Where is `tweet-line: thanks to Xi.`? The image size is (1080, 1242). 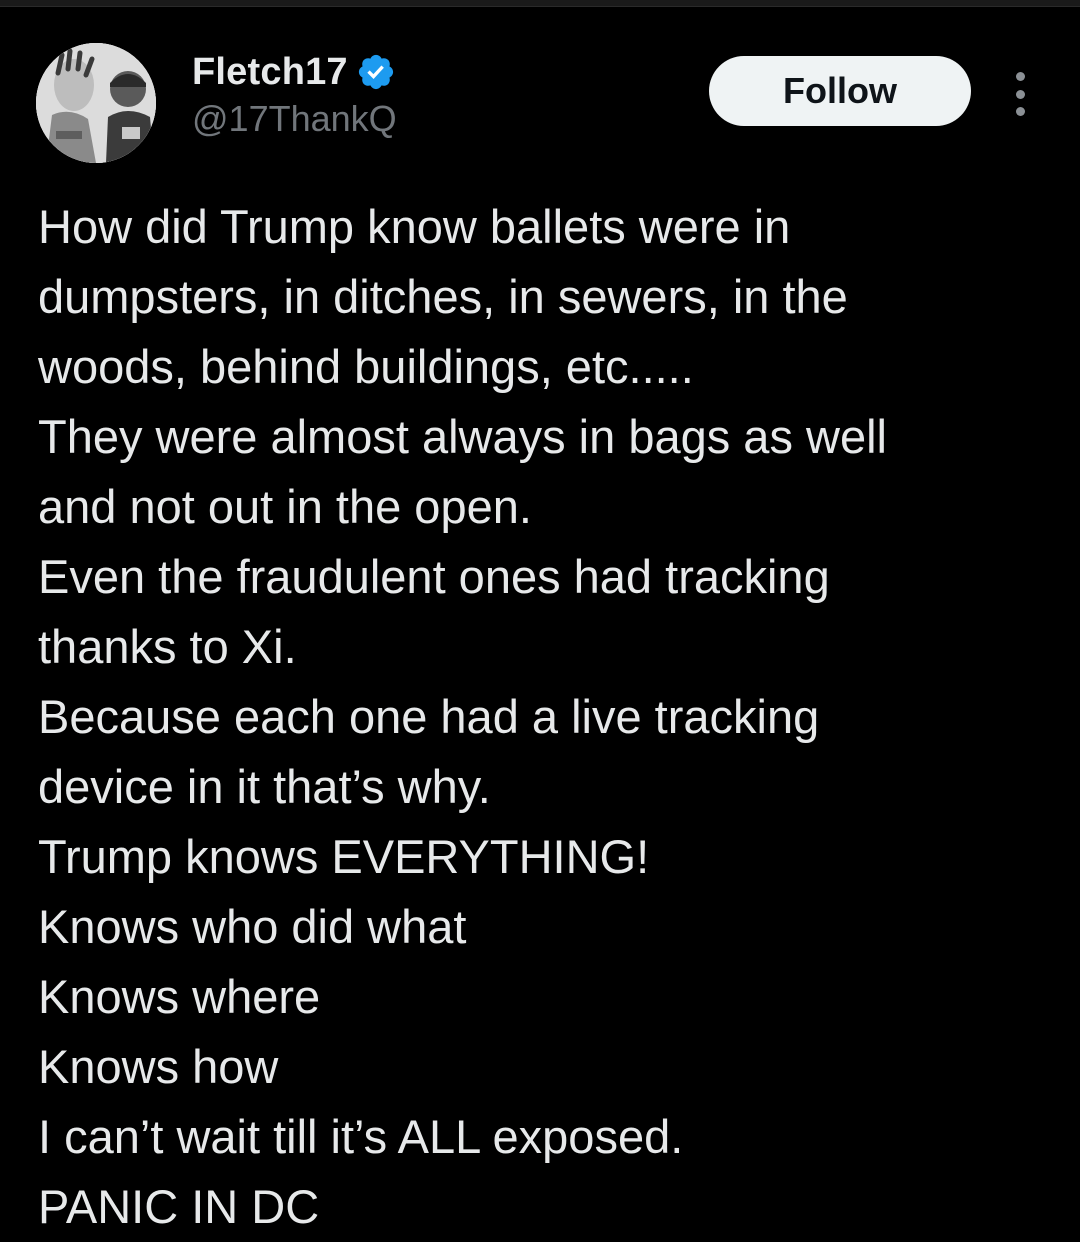 tweet-line: thanks to Xi. is located at coordinates (167, 646).